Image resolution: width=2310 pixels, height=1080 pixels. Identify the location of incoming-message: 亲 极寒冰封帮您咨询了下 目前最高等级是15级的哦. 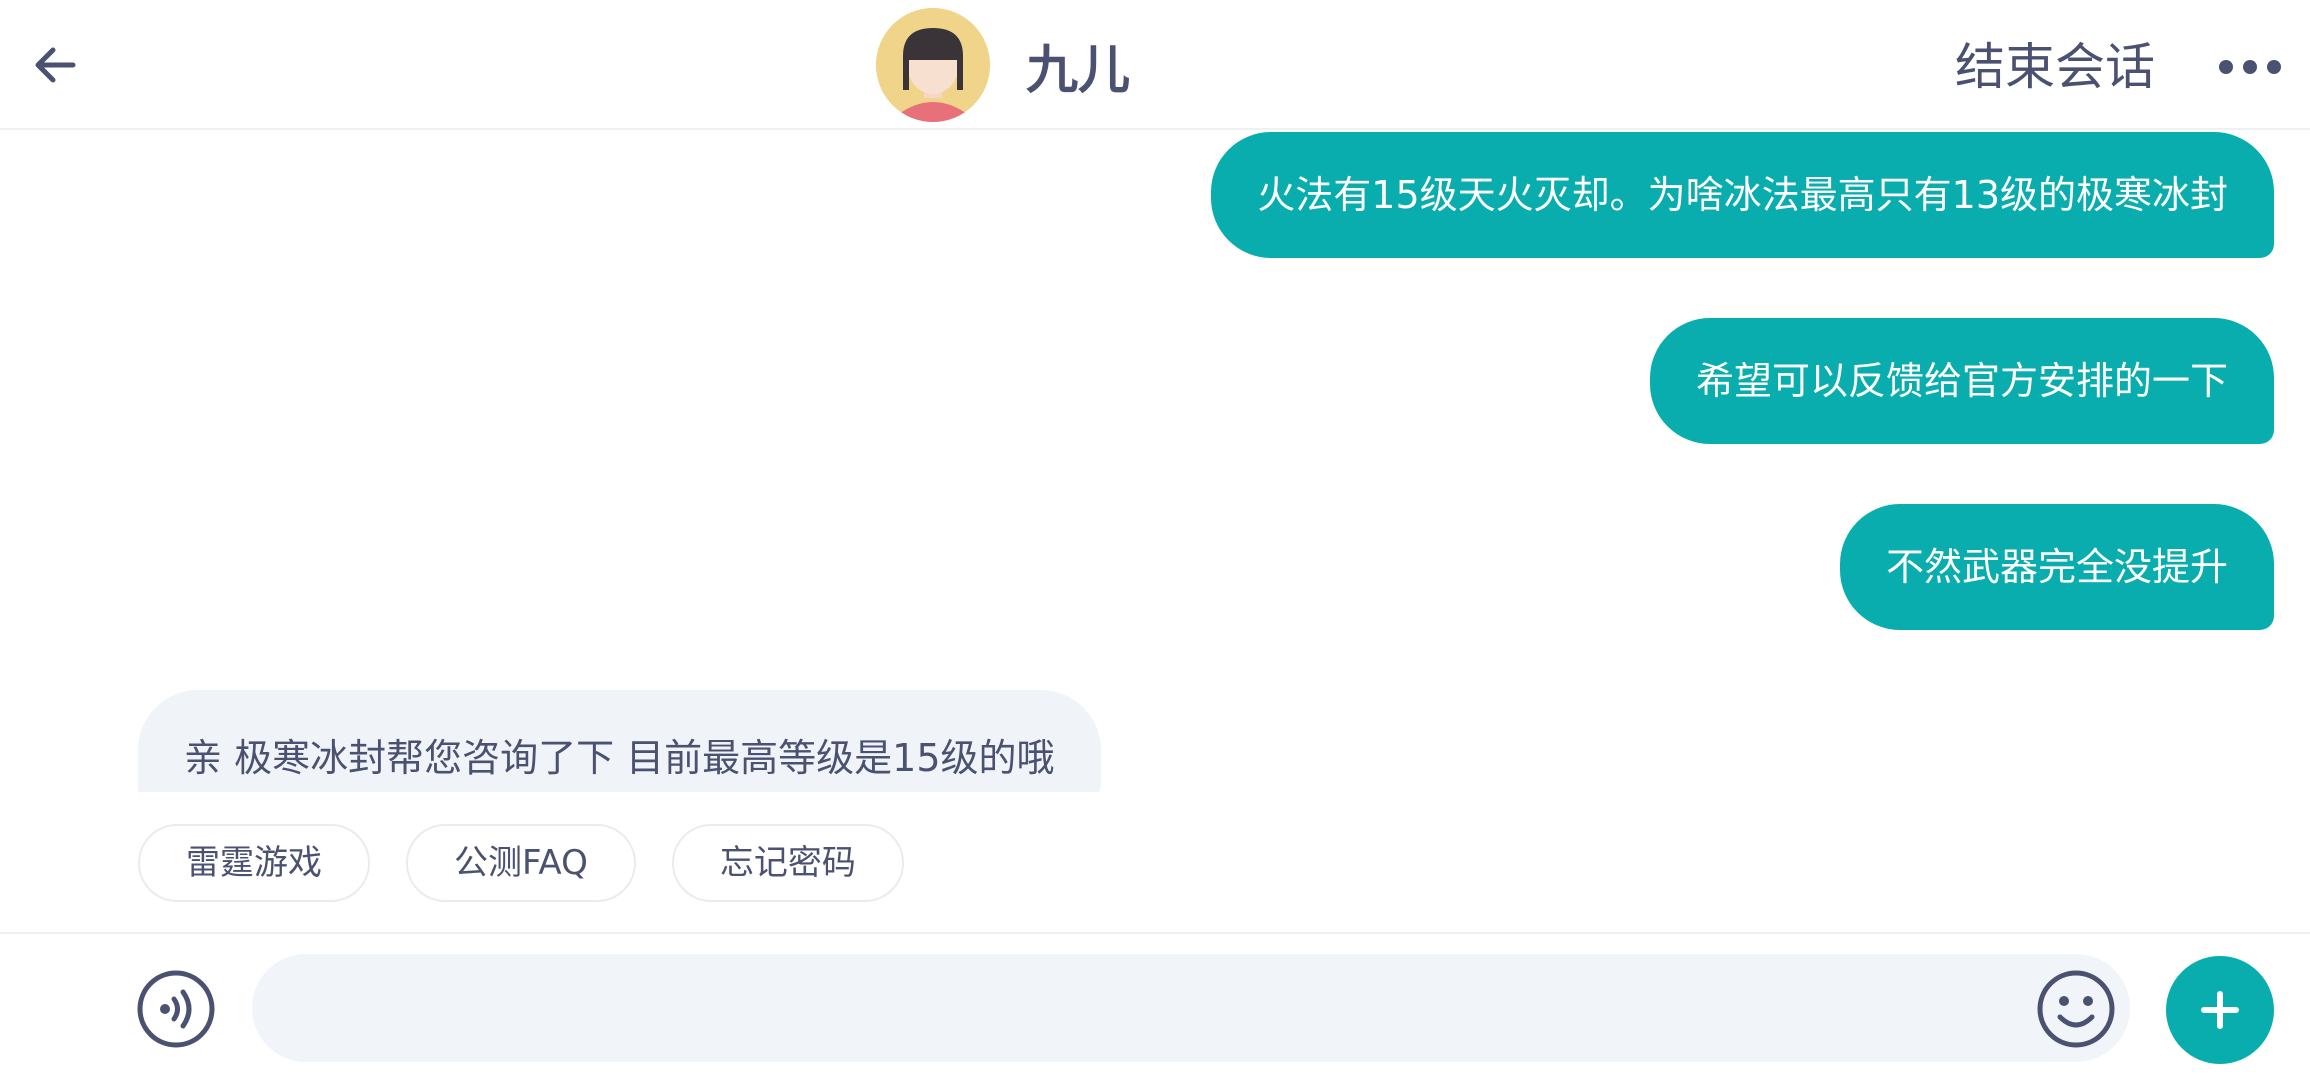
(619, 741).